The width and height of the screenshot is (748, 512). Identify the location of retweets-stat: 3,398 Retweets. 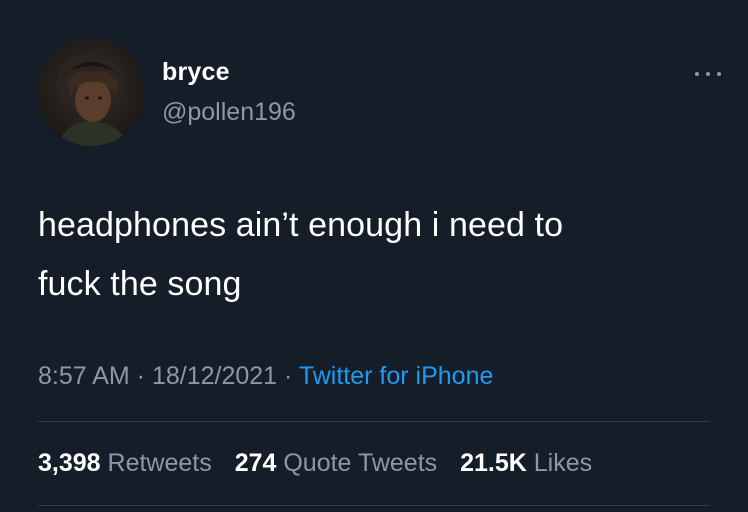
(128, 463).